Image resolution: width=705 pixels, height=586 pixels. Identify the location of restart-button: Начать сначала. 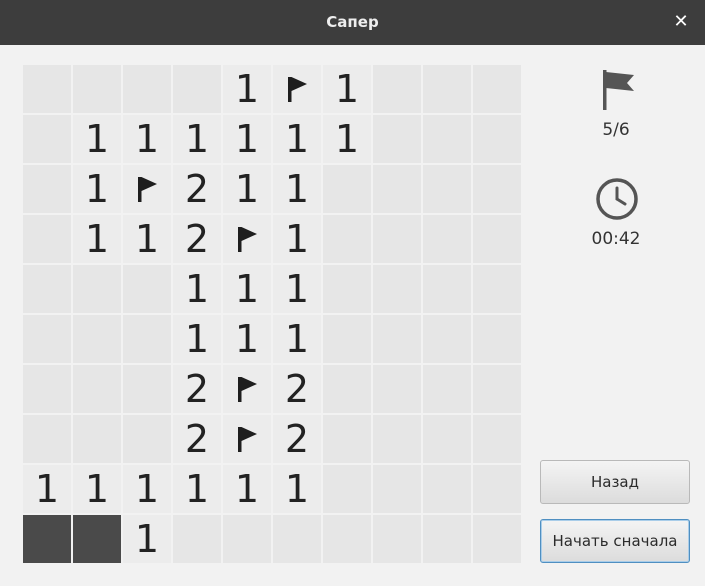
(615, 541).